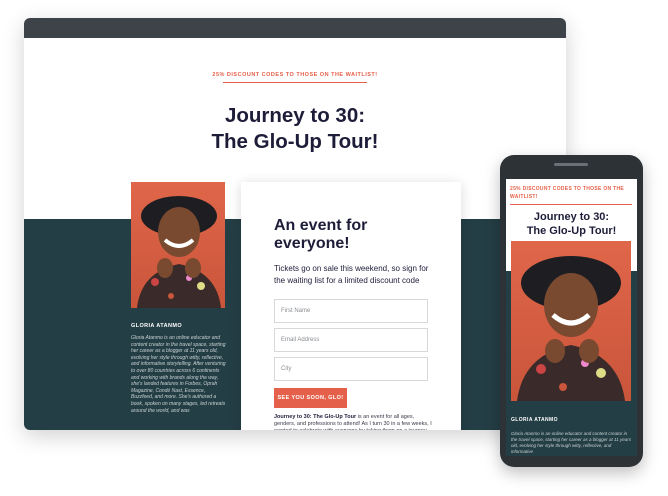  I want to click on title-line-1: Journey to 30:, so click(295, 115).